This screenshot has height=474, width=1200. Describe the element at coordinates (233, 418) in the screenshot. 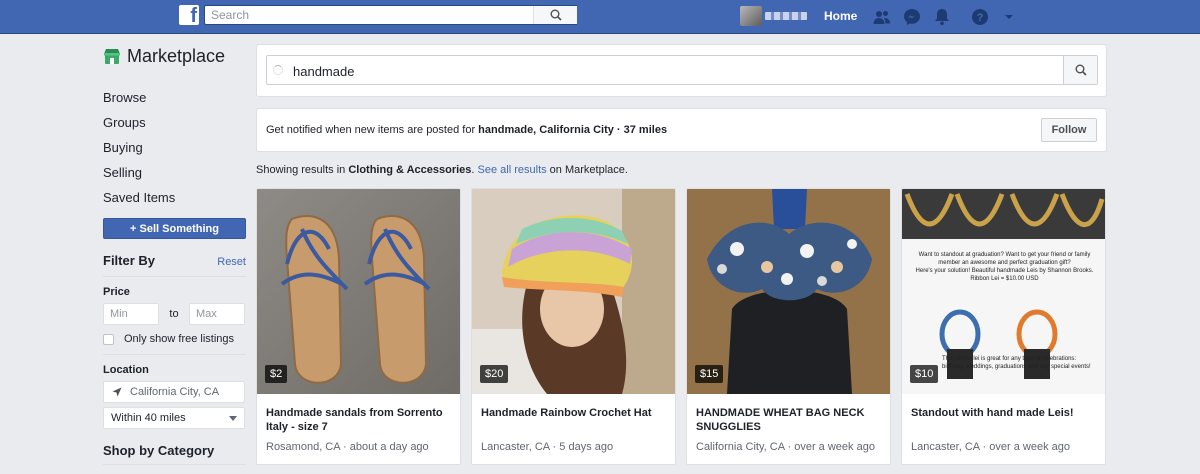

I see `caret-down-icon` at that location.